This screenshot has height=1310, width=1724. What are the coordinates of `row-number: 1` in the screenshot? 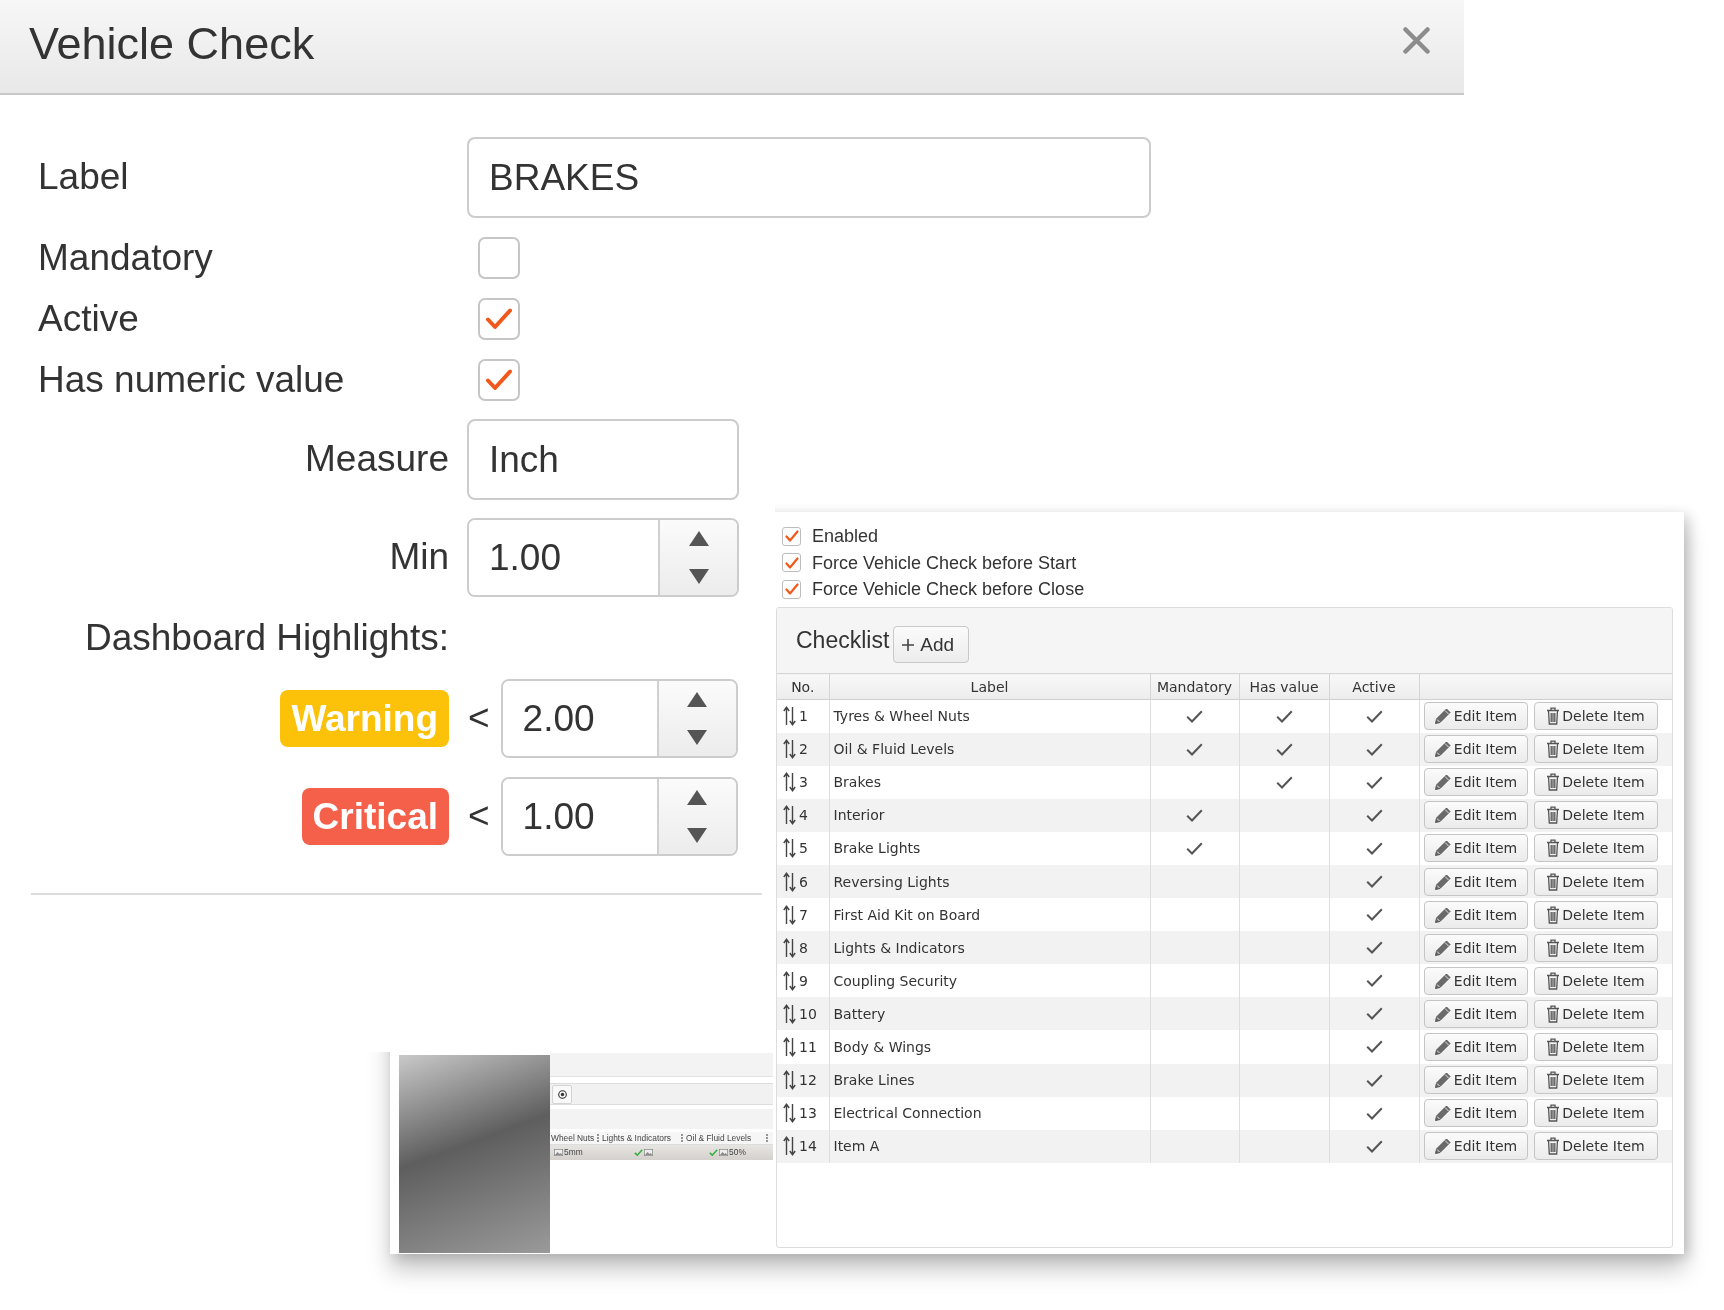 It's located at (803, 716).